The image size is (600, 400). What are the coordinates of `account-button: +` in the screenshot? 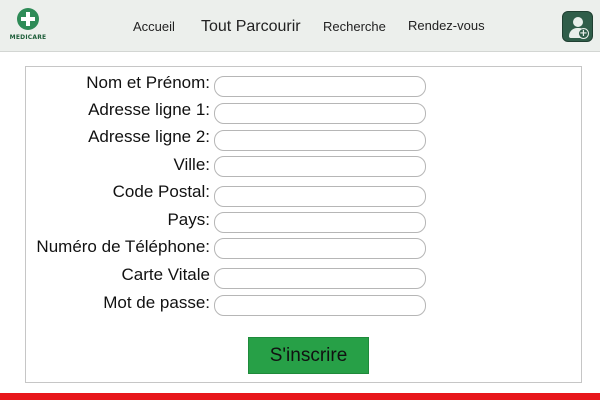 It's located at (577, 26).